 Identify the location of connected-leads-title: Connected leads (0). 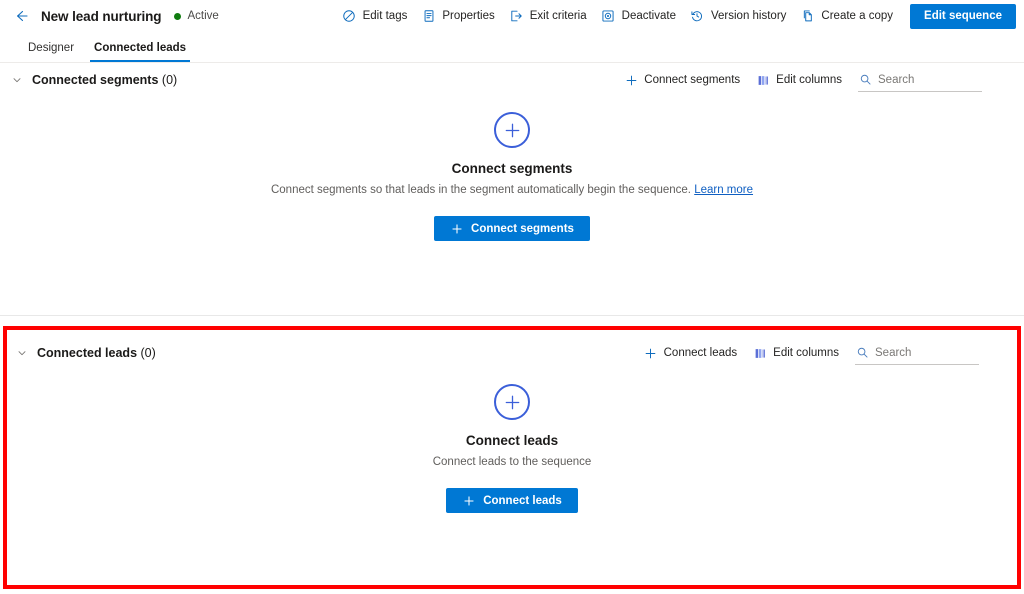
(96, 353).